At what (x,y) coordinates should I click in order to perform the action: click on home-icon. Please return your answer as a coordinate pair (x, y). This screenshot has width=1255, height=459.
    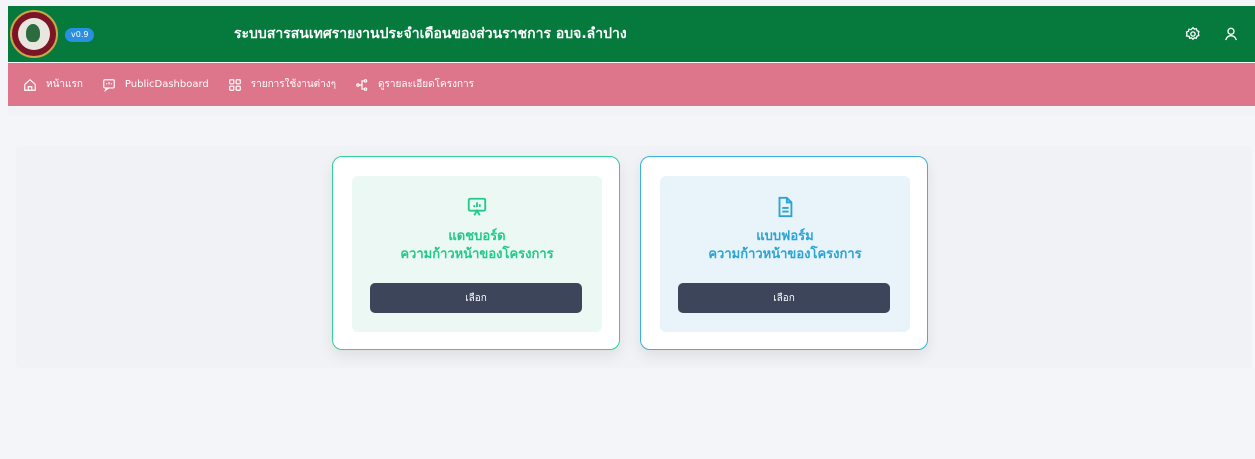
    Looking at the image, I should click on (30, 85).